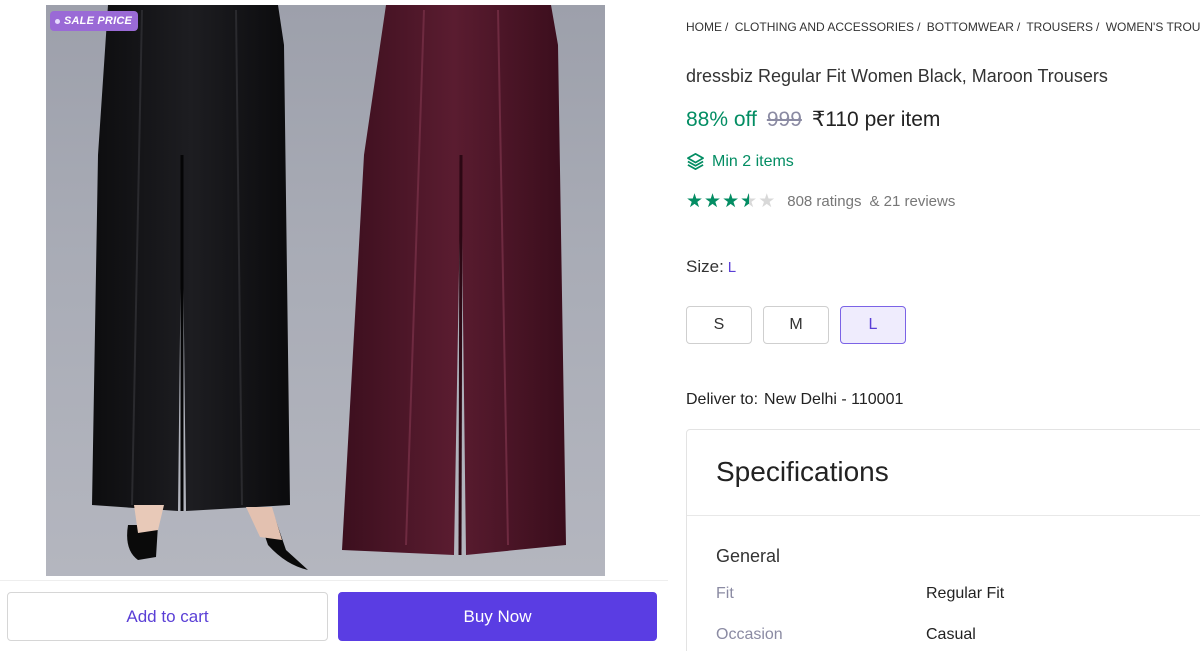  Describe the element at coordinates (802, 471) in the screenshot. I see `specifications-title: Specifications` at that location.